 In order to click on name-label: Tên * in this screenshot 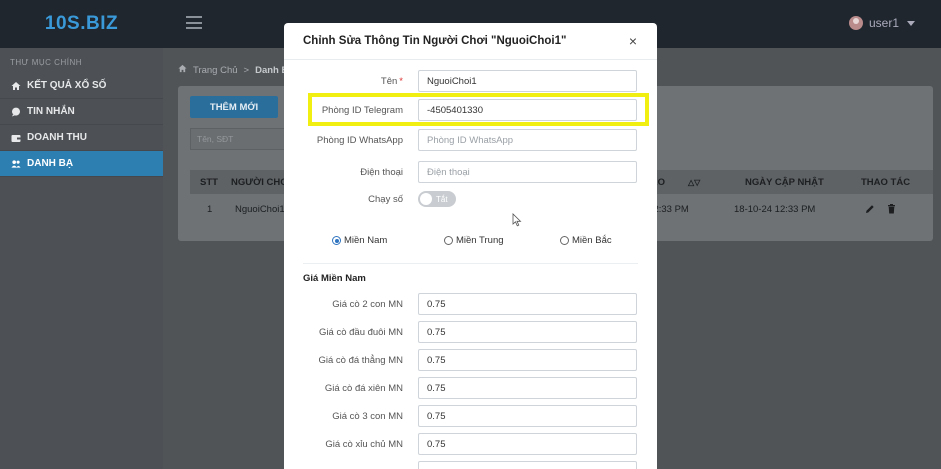, I will do `click(391, 81)`.